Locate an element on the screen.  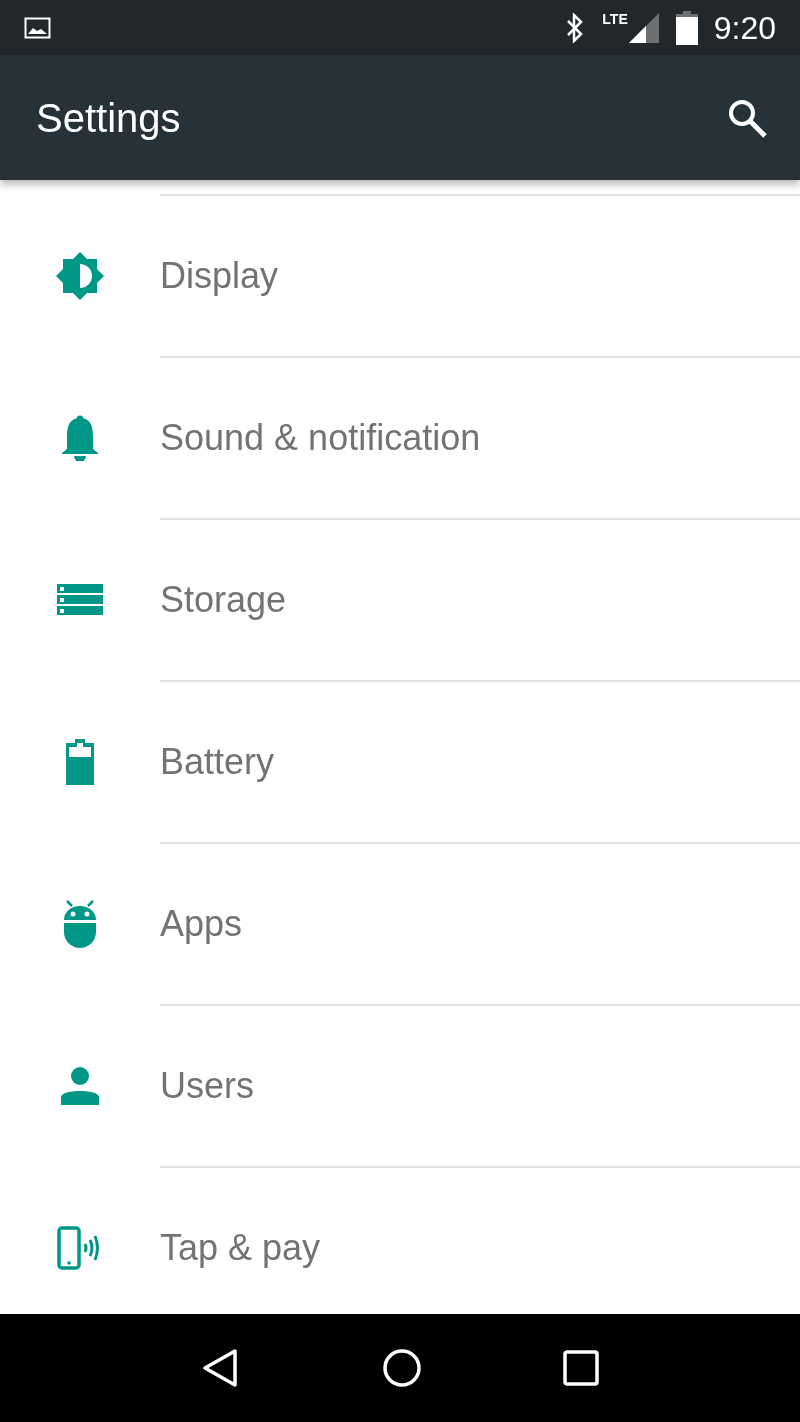
screen-title: Settings is located at coordinates (108, 118).